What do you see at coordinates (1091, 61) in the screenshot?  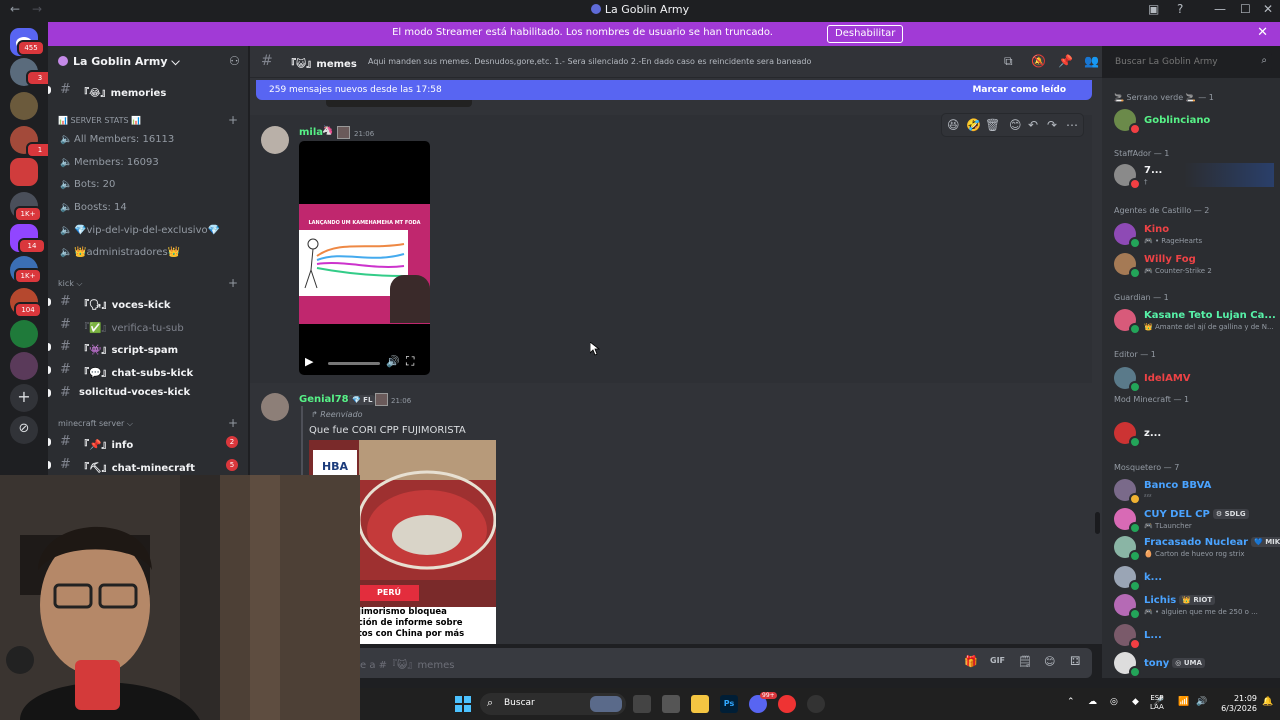 I see `member-list-icon: 👥` at bounding box center [1091, 61].